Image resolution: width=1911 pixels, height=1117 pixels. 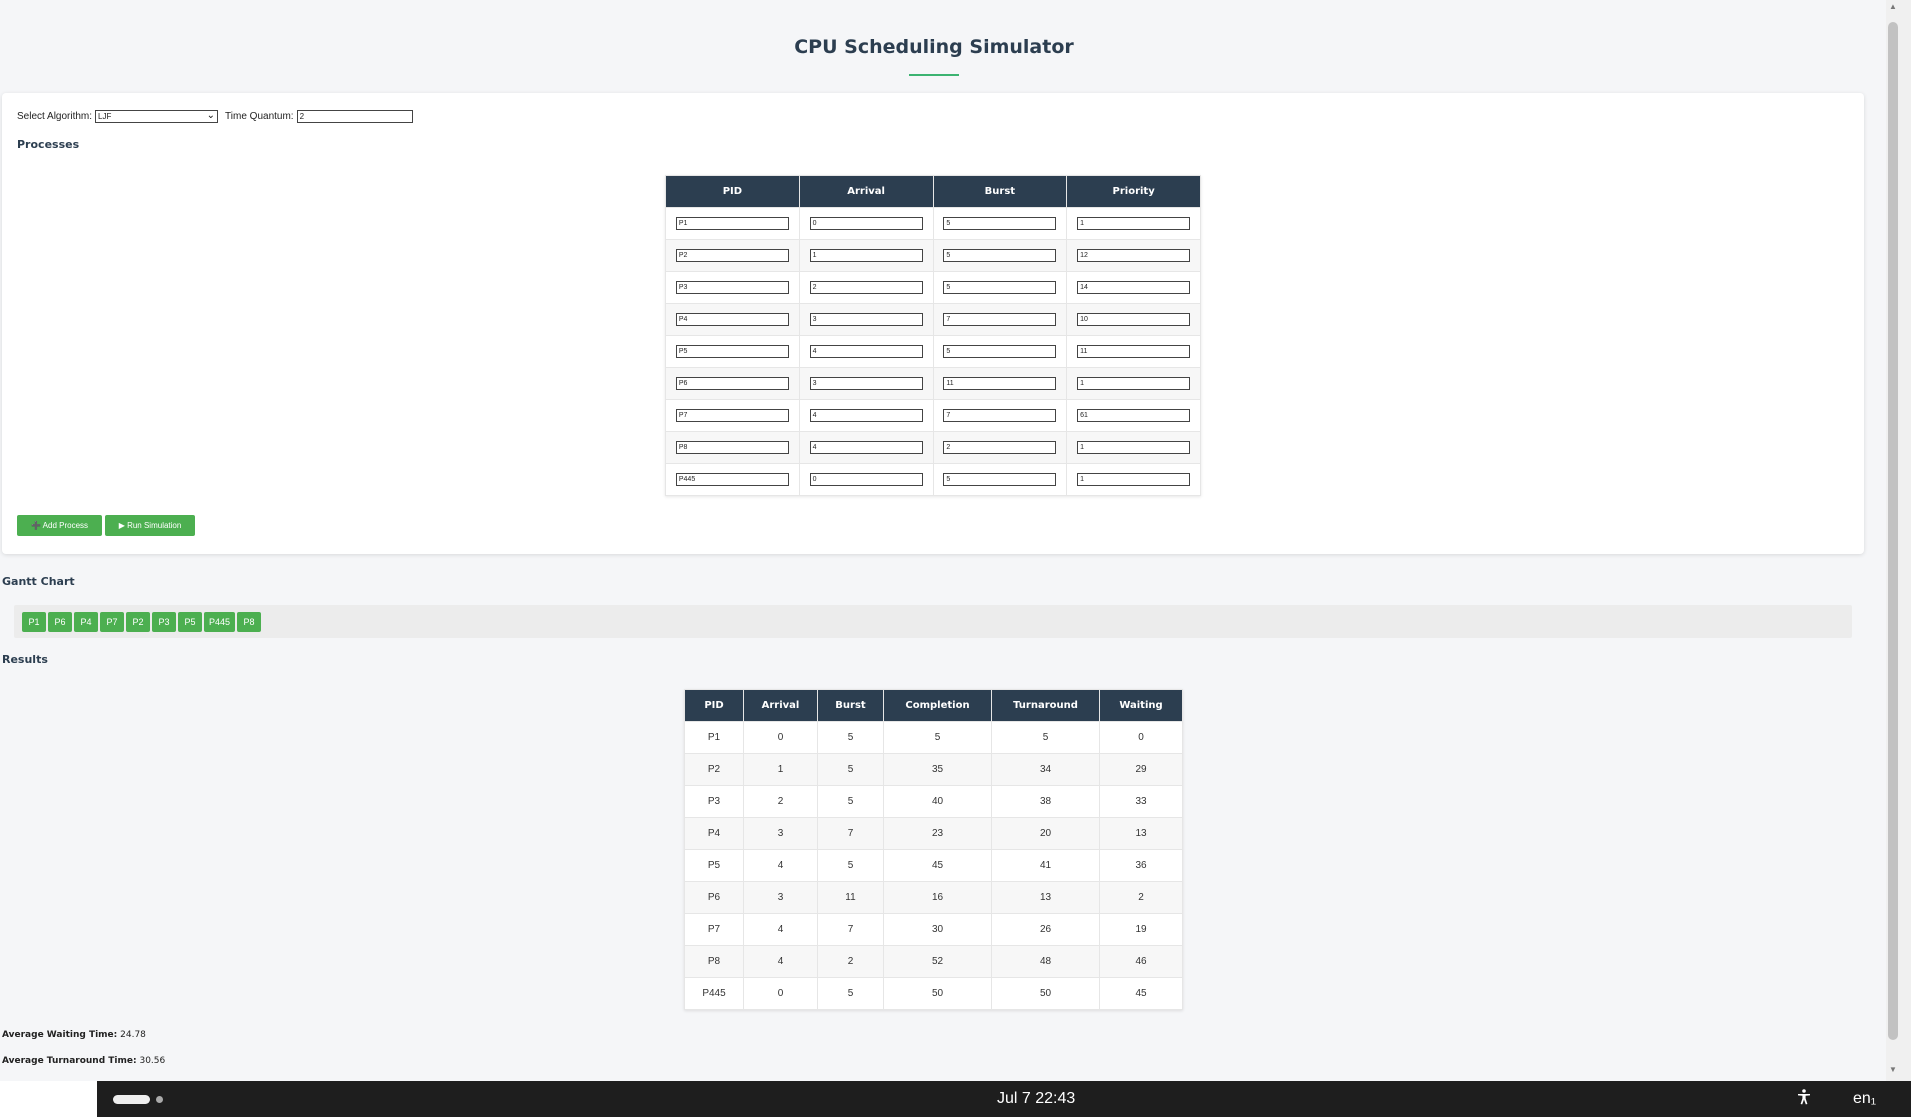 I want to click on process-cell: P8, so click(x=732, y=447).